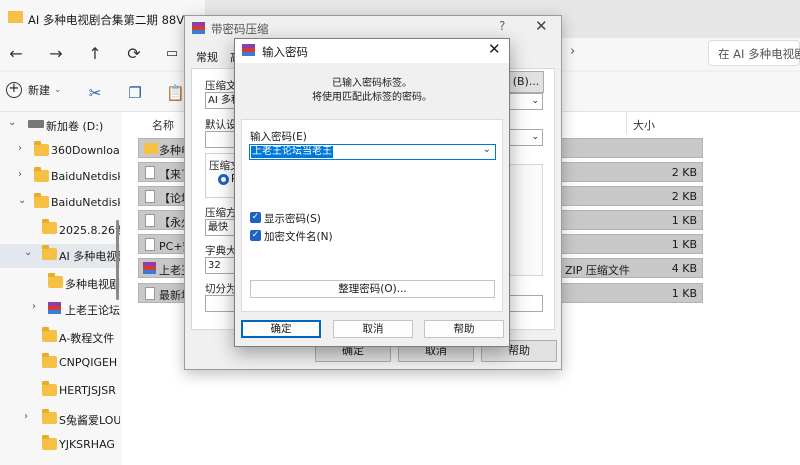 The image size is (800, 465). What do you see at coordinates (221, 100) in the screenshot?
I see `archive-name-field: AI 多种` at bounding box center [221, 100].